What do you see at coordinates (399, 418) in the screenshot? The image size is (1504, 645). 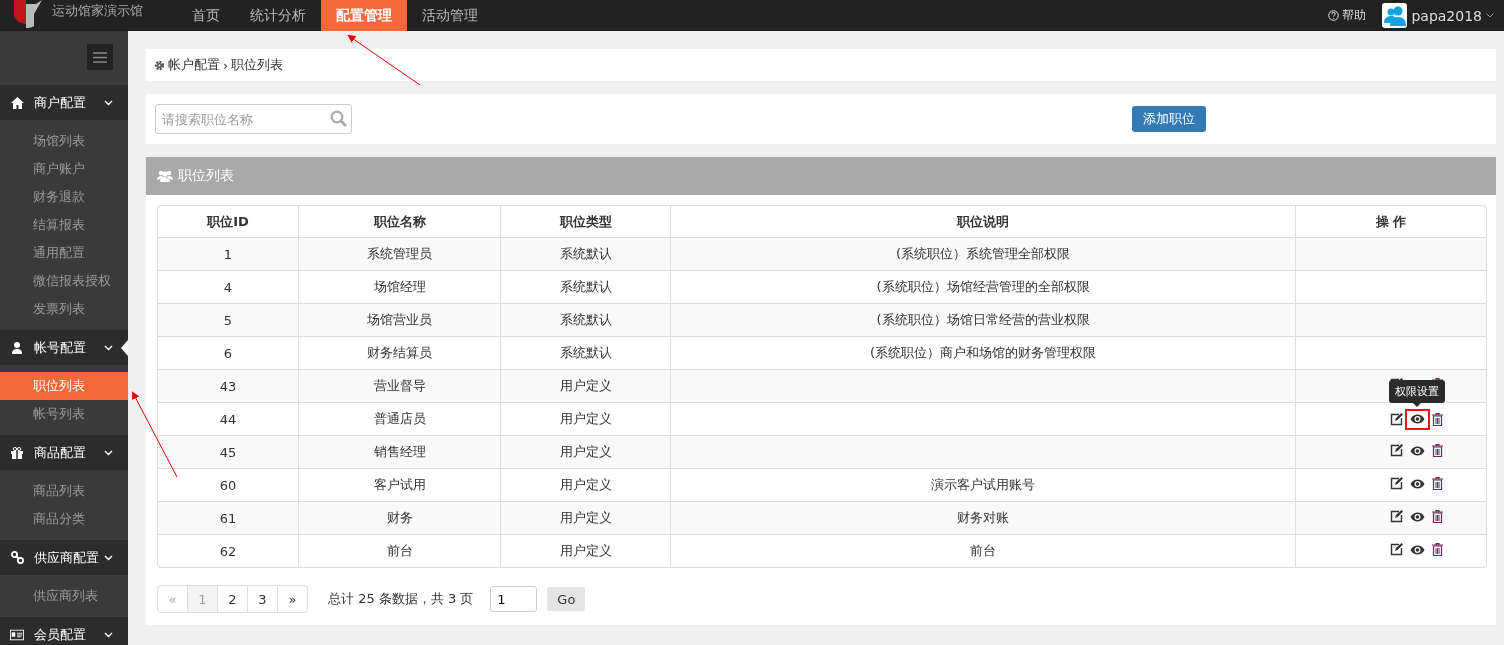 I see `table-cell: 普通店员` at bounding box center [399, 418].